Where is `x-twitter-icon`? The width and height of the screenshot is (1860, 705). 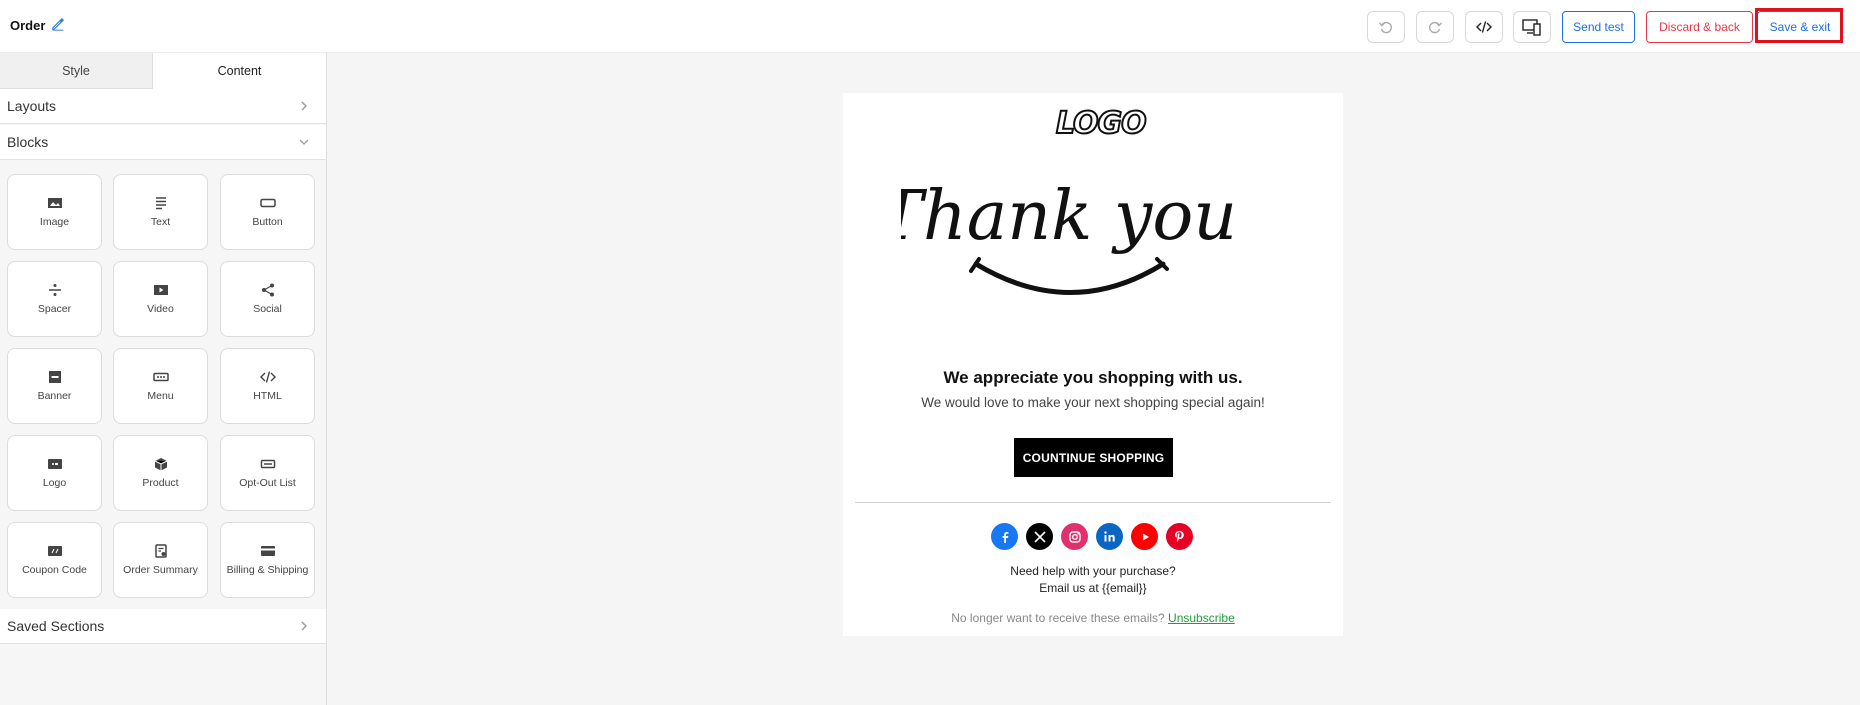
x-twitter-icon is located at coordinates (1039, 536).